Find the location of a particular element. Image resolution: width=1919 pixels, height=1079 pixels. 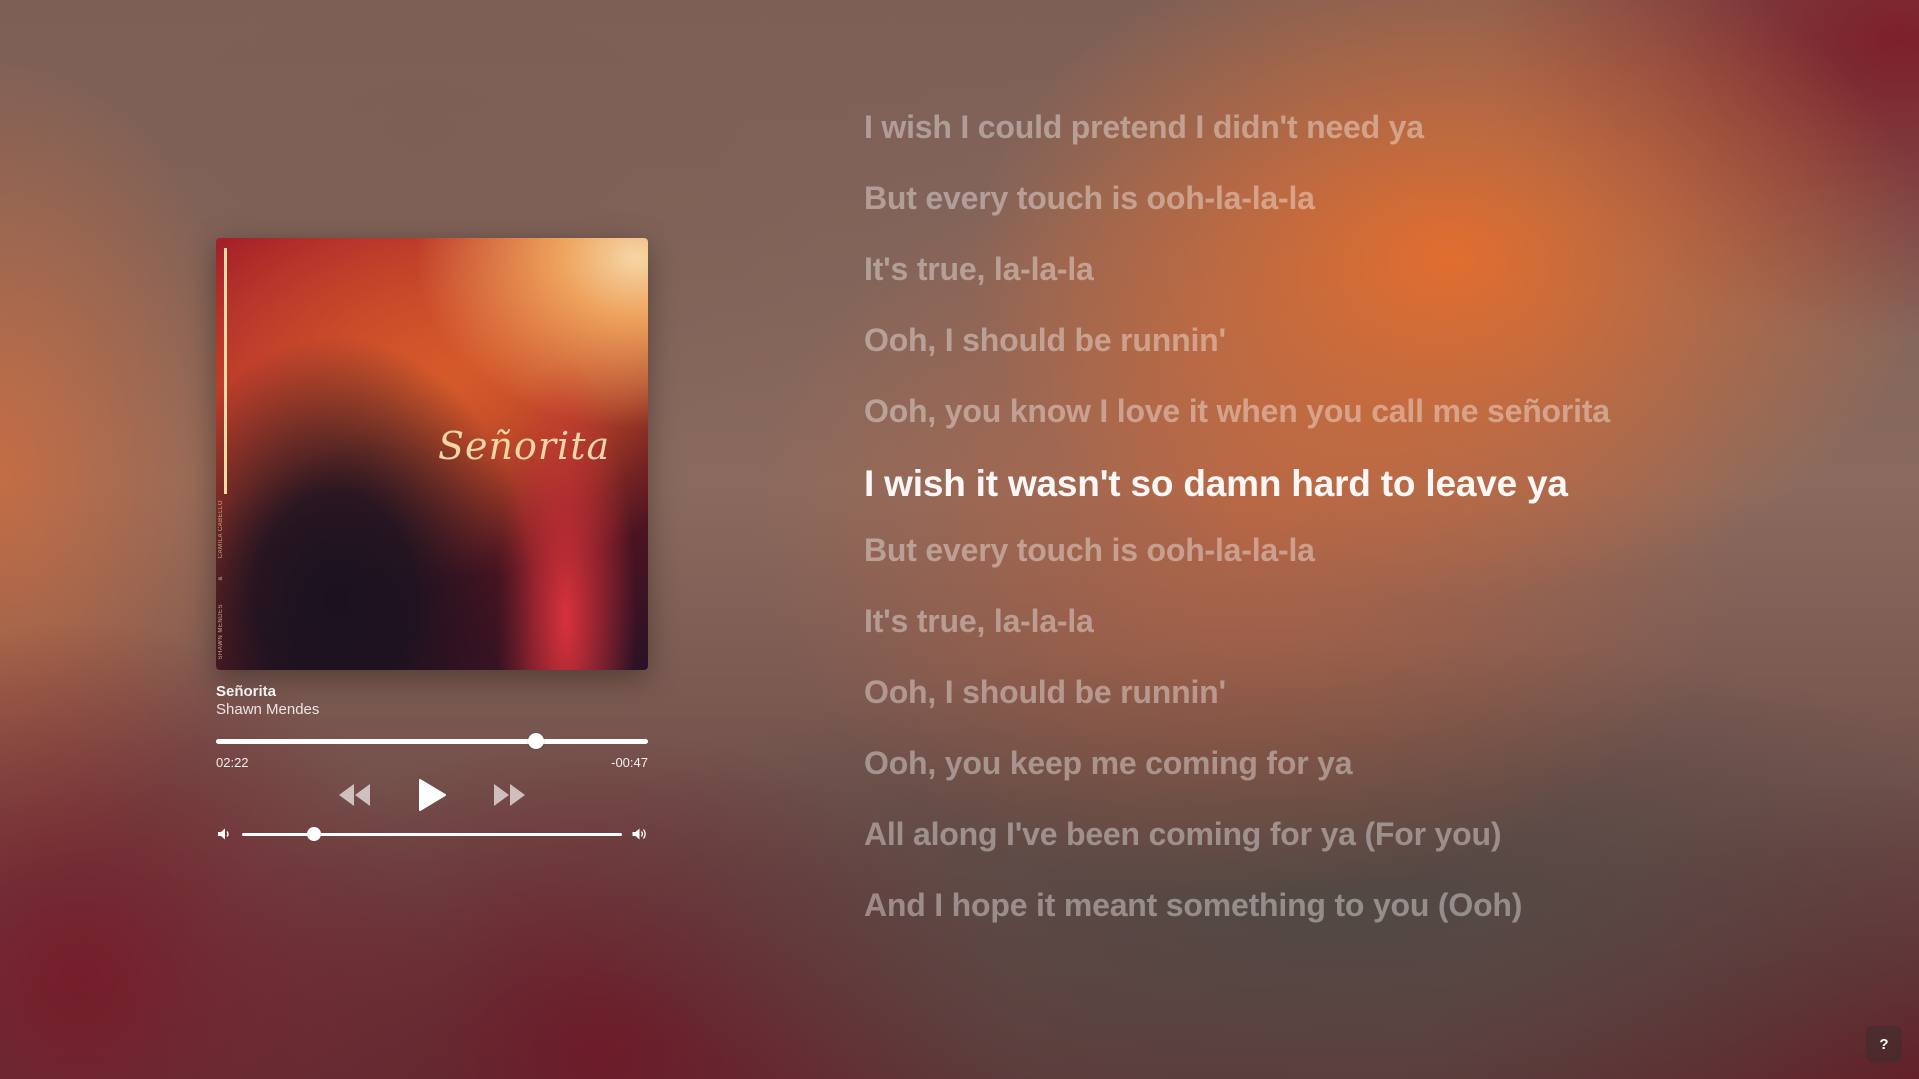

track-artist: Shawn Mendes is located at coordinates (268, 709).